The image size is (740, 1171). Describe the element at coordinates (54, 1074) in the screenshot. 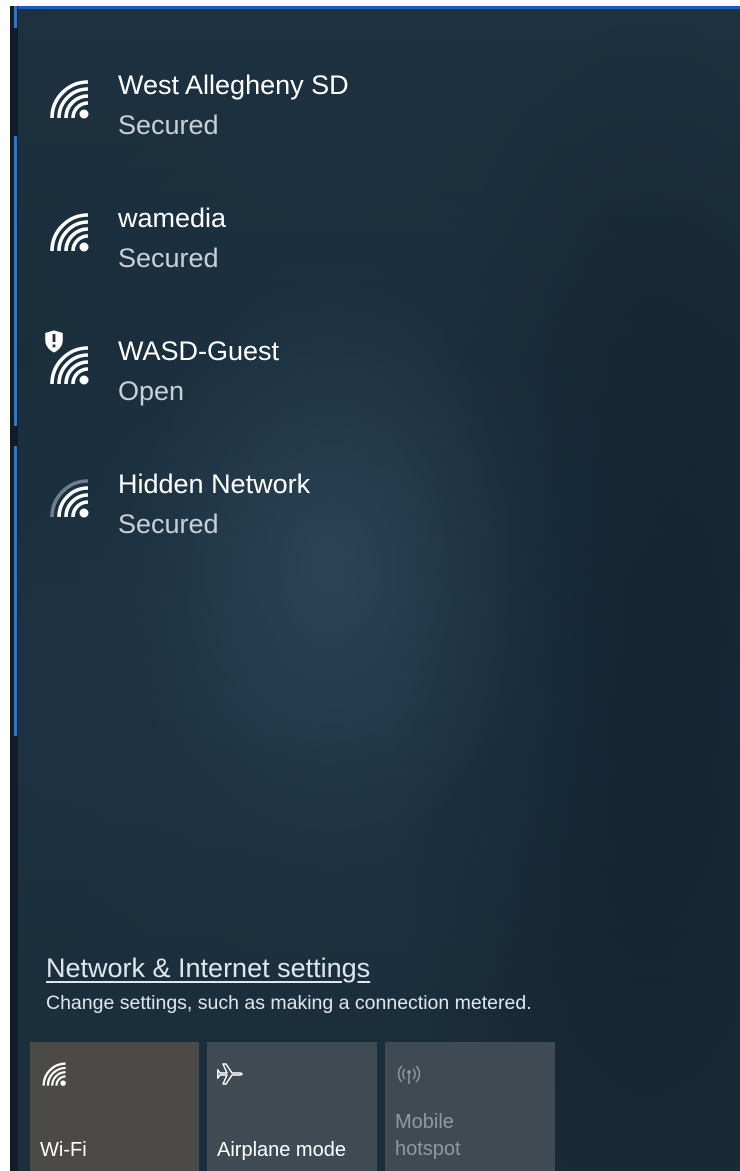

I see `wifi-icon` at that location.